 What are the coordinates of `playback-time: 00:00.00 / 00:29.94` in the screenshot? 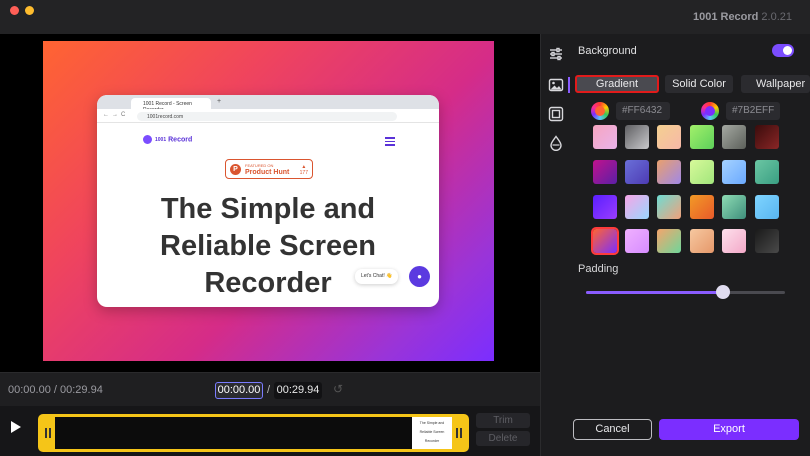 It's located at (55, 390).